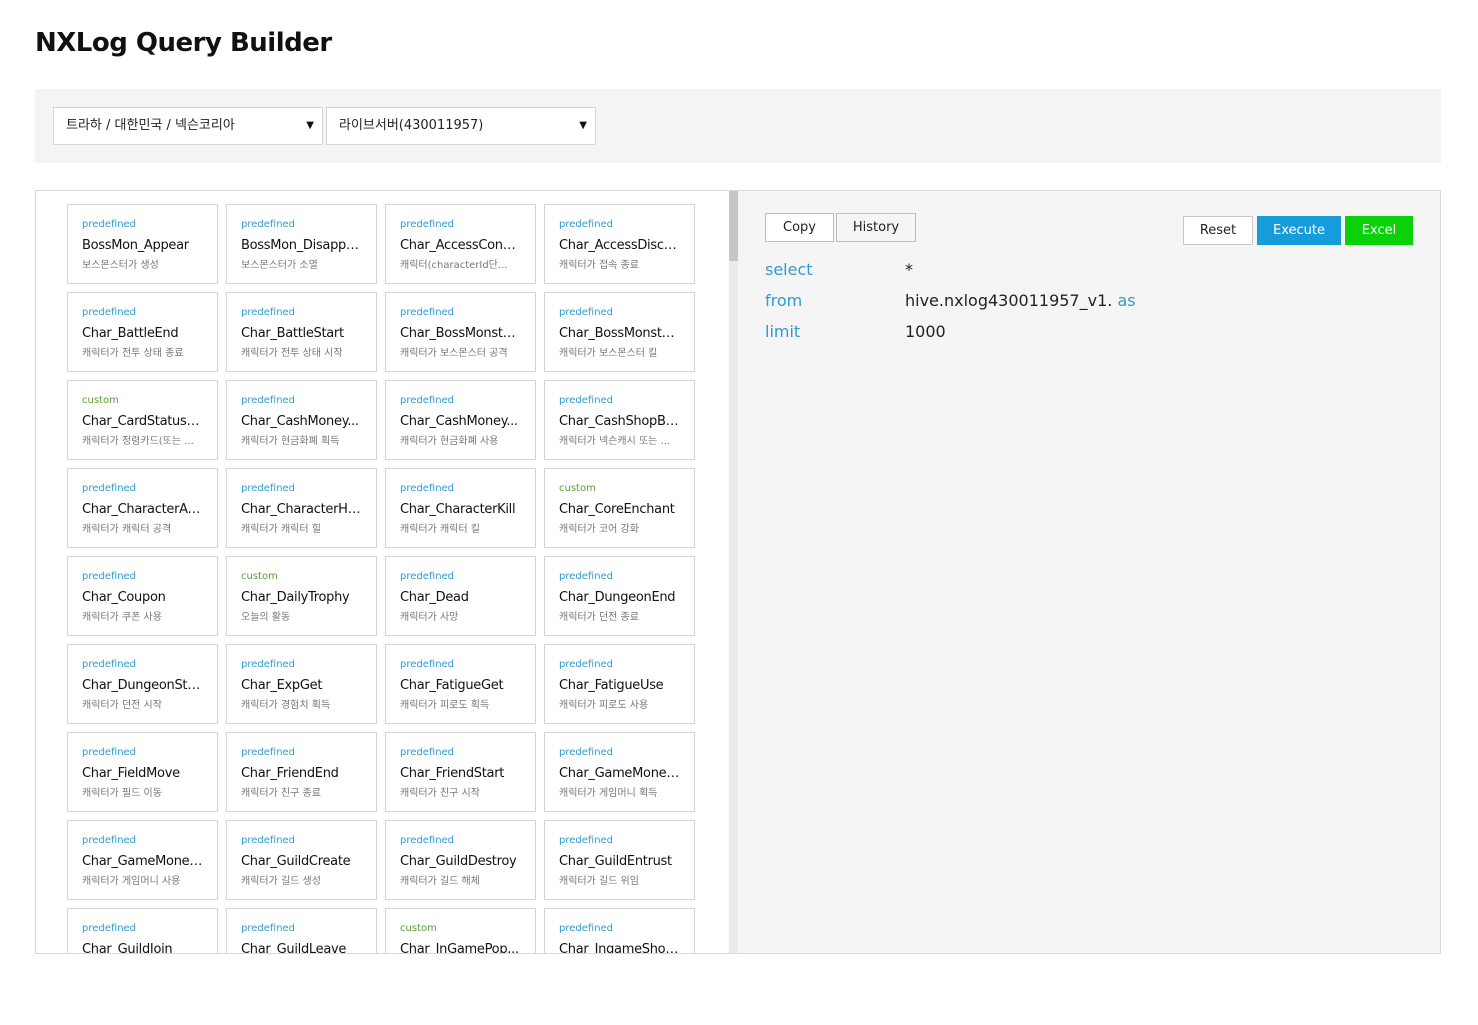  I want to click on event-card: predefined Char_FriendStart 캐릭터가 친구 시작, so click(460, 772).